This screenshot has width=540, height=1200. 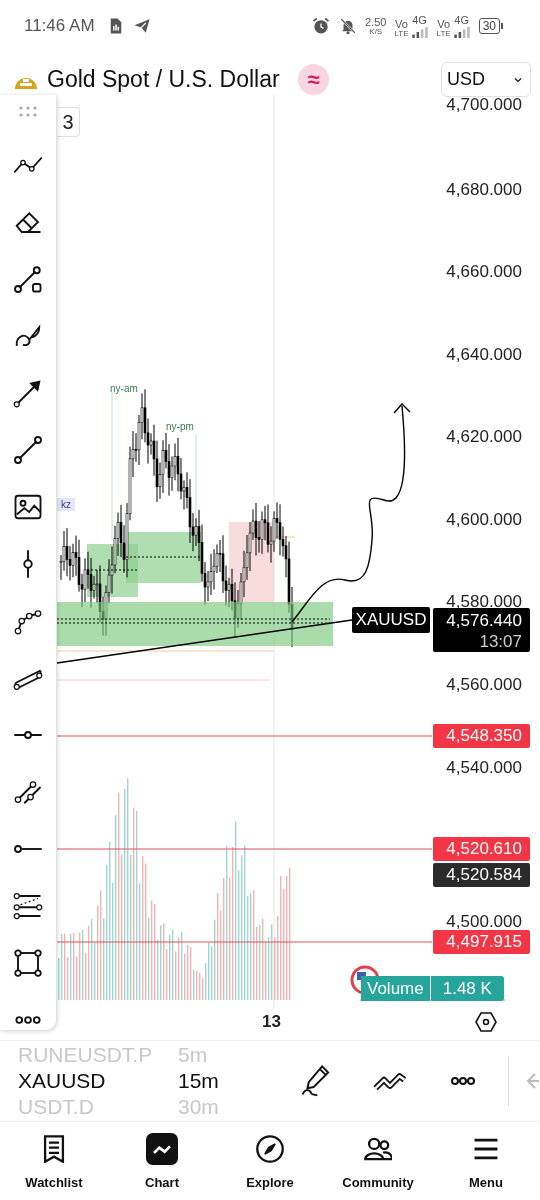 I want to click on line-tool-icon, so click(x=28, y=279).